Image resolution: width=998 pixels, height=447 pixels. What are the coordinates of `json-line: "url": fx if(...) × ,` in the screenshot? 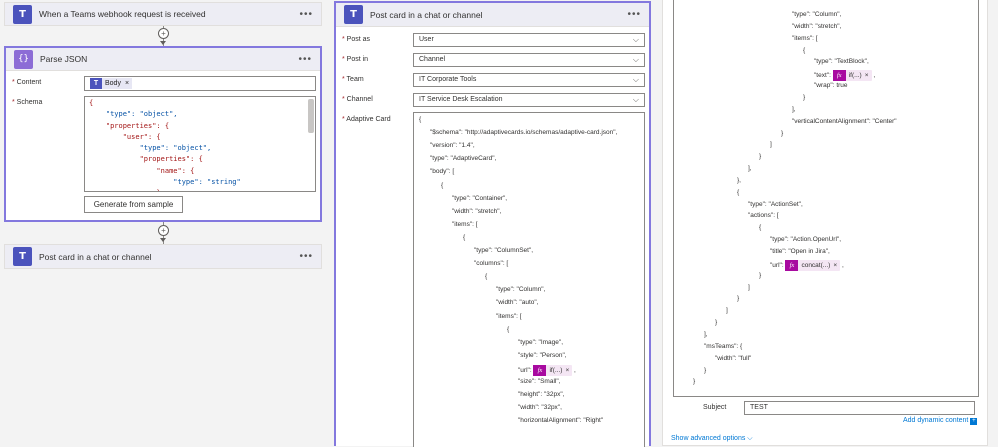 It's located at (547, 370).